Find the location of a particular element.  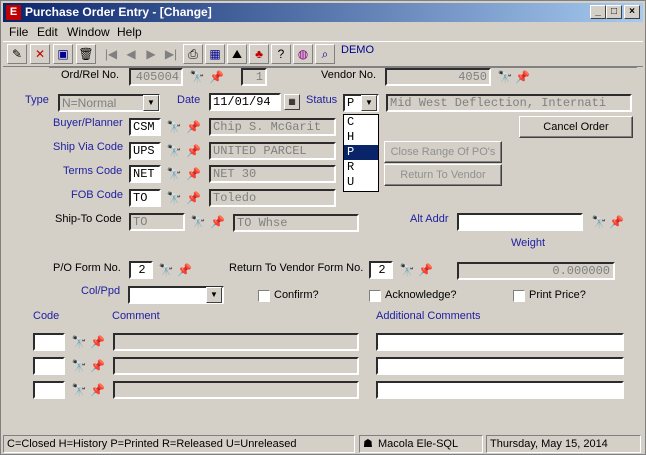

buyer-code-field: CSM is located at coordinates (145, 127).